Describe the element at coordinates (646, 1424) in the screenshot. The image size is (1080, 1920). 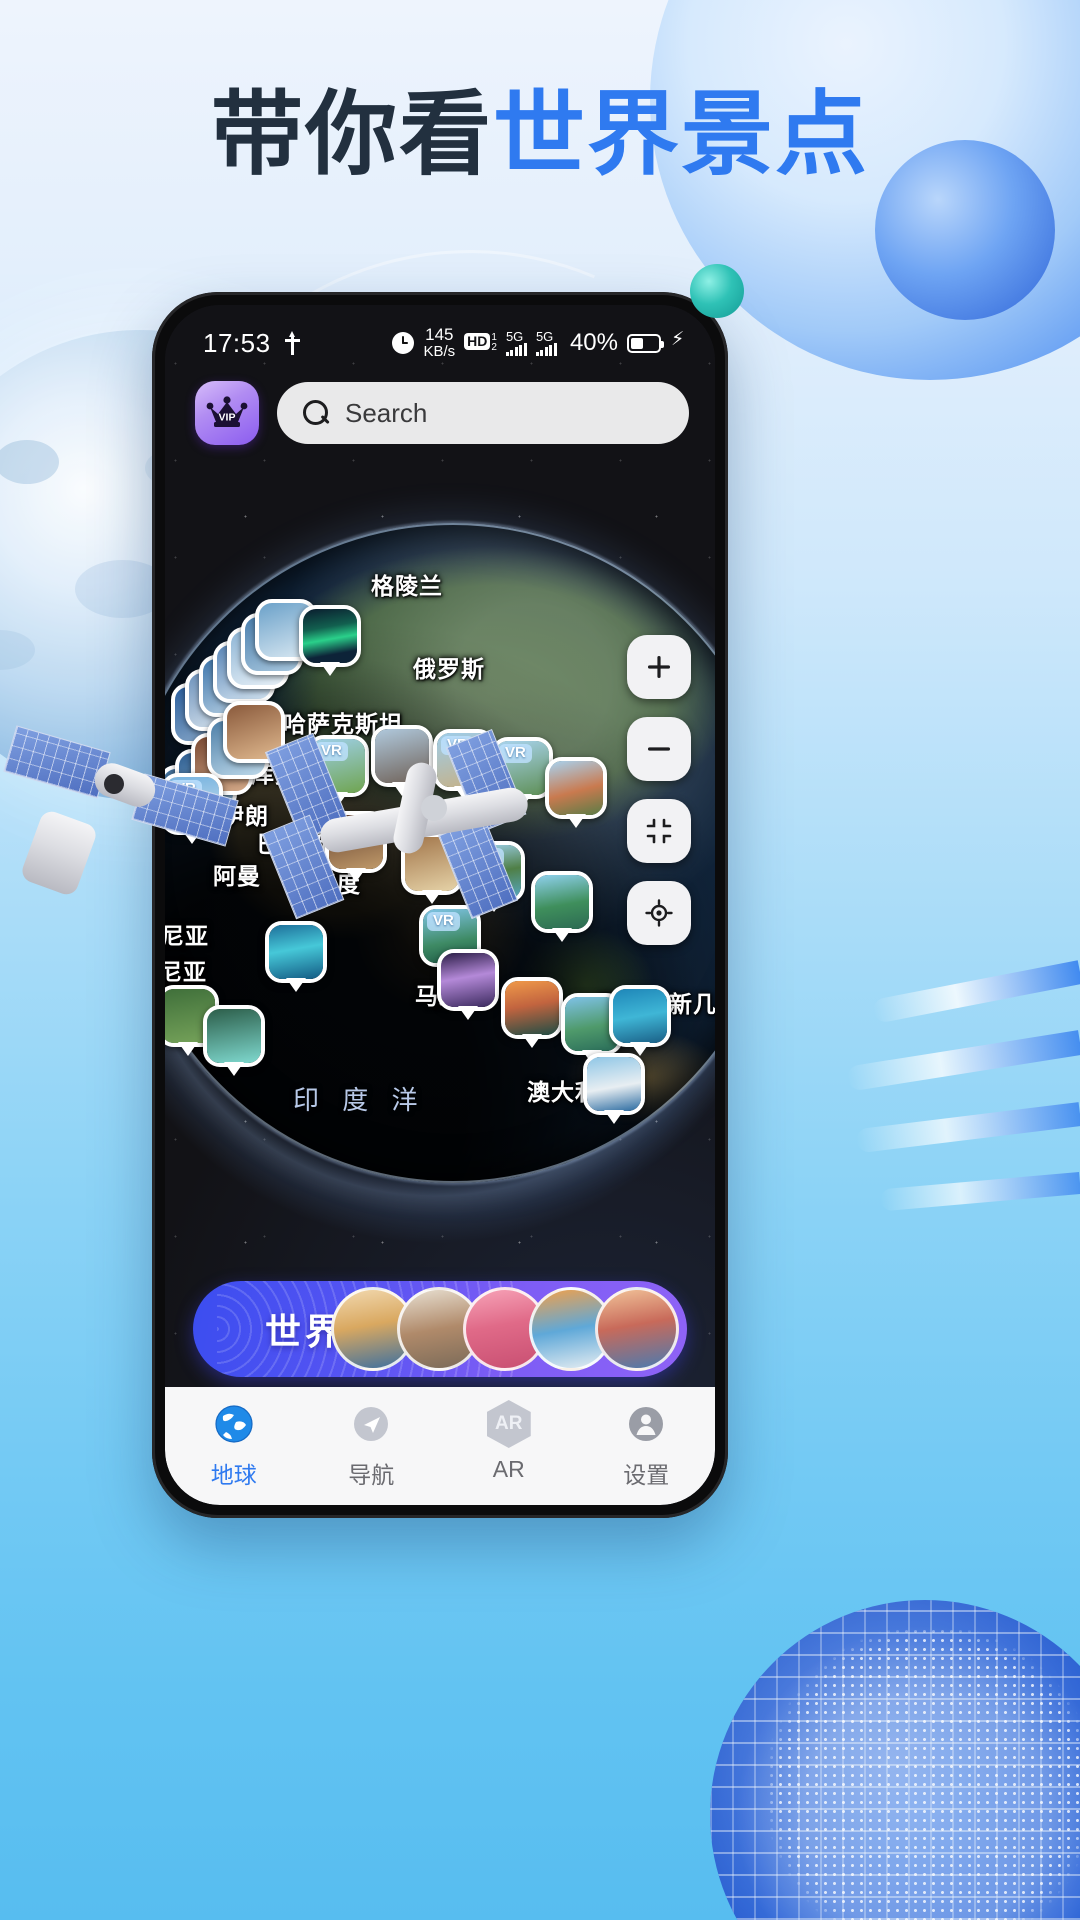
I see `person-gear-icon` at that location.